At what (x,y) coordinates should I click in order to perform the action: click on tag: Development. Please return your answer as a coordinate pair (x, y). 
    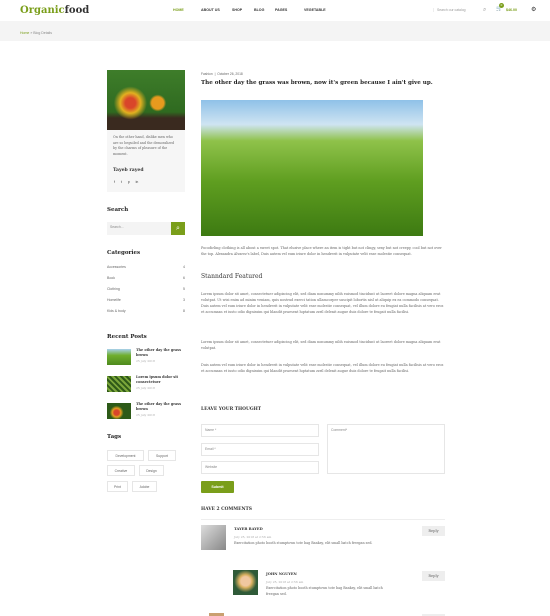
    Looking at the image, I should click on (125, 455).